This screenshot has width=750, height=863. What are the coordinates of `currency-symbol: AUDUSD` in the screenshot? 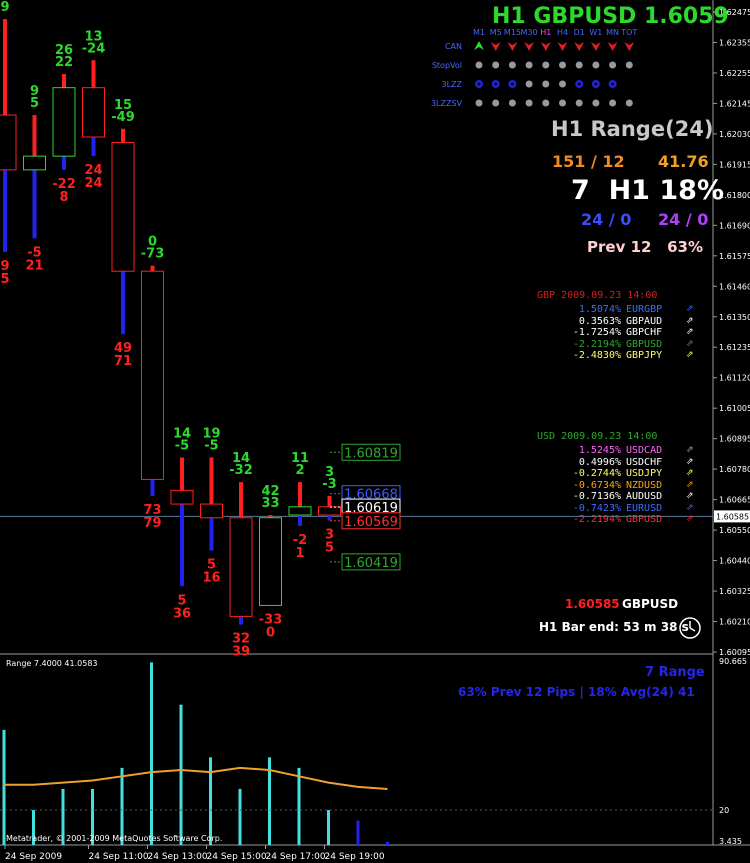 It's located at (644, 496).